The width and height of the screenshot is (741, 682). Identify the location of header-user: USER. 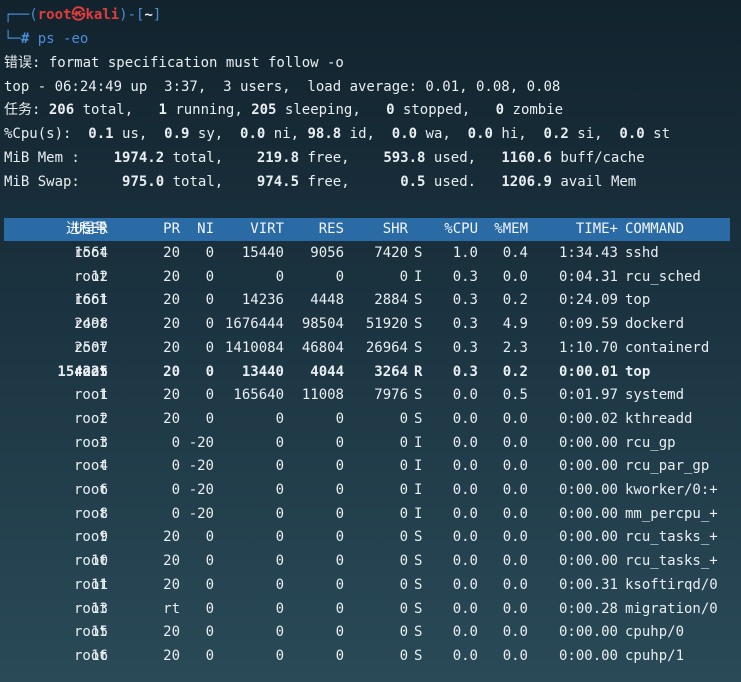
(91, 229).